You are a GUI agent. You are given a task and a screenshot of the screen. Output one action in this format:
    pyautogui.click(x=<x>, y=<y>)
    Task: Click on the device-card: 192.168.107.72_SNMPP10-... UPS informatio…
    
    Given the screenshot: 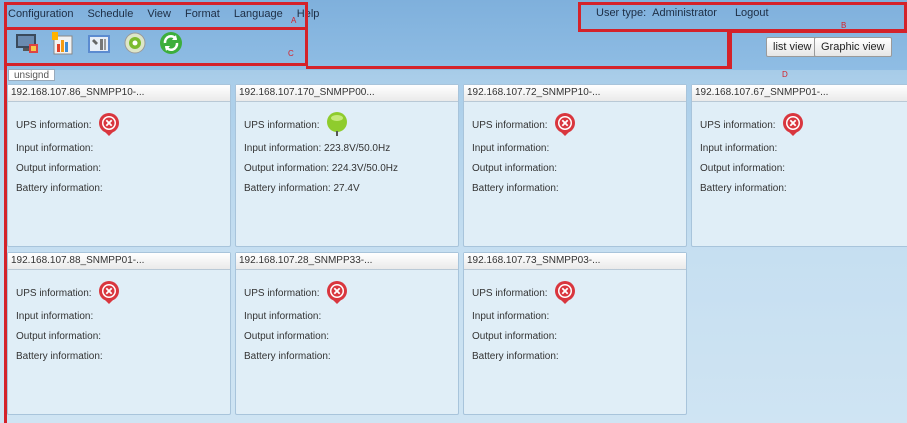 What is the action you would take?
    pyautogui.click(x=575, y=165)
    